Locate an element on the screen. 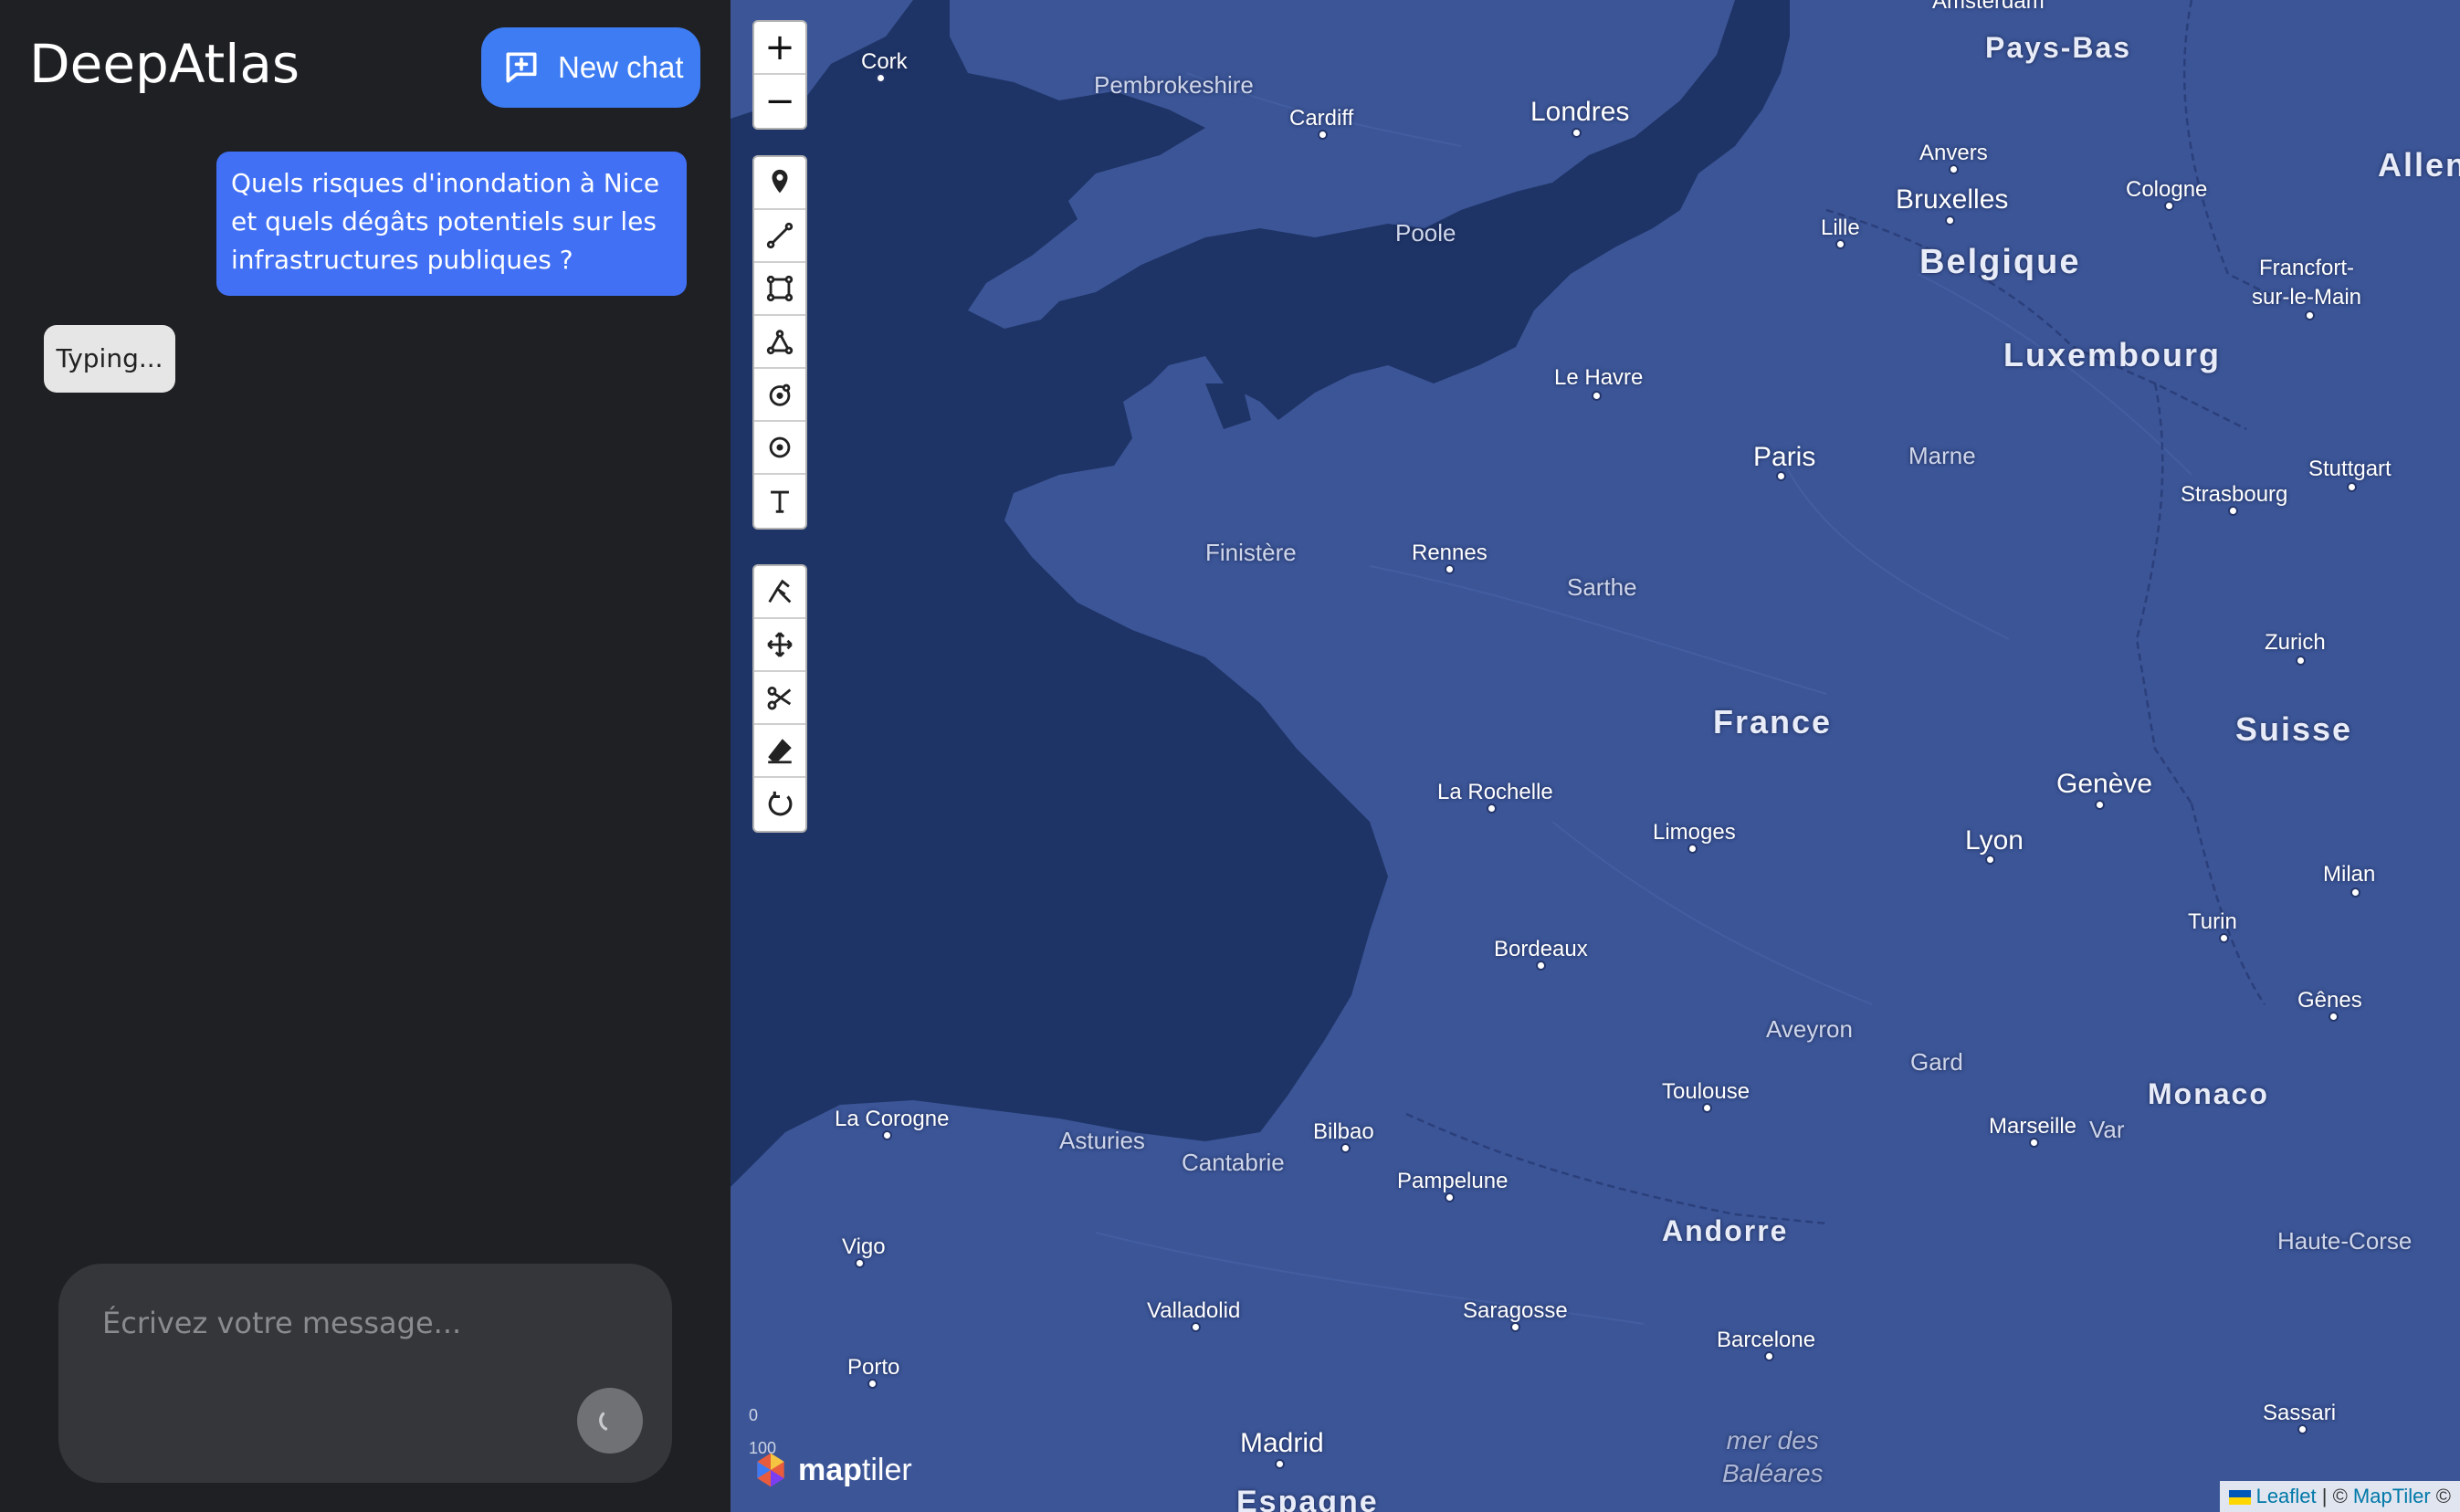  draw-circle-button is located at coordinates (780, 395).